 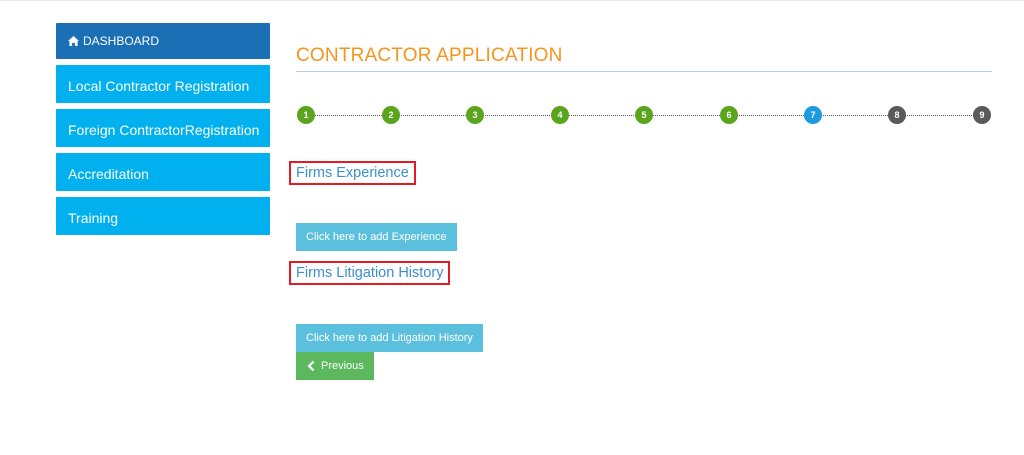 What do you see at coordinates (342, 366) in the screenshot?
I see `previous-button-label: Previous` at bounding box center [342, 366].